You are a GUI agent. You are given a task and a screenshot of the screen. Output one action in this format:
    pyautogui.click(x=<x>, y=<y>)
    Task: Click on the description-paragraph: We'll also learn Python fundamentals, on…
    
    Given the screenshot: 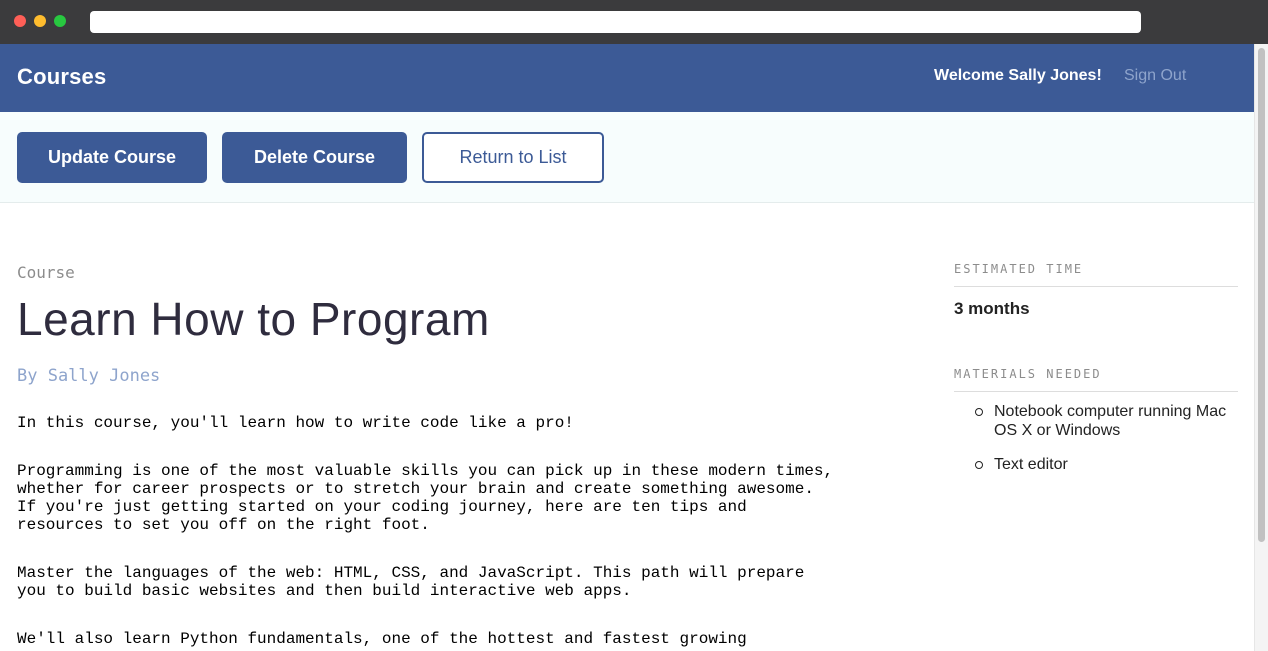 What is the action you would take?
    pyautogui.click(x=382, y=639)
    